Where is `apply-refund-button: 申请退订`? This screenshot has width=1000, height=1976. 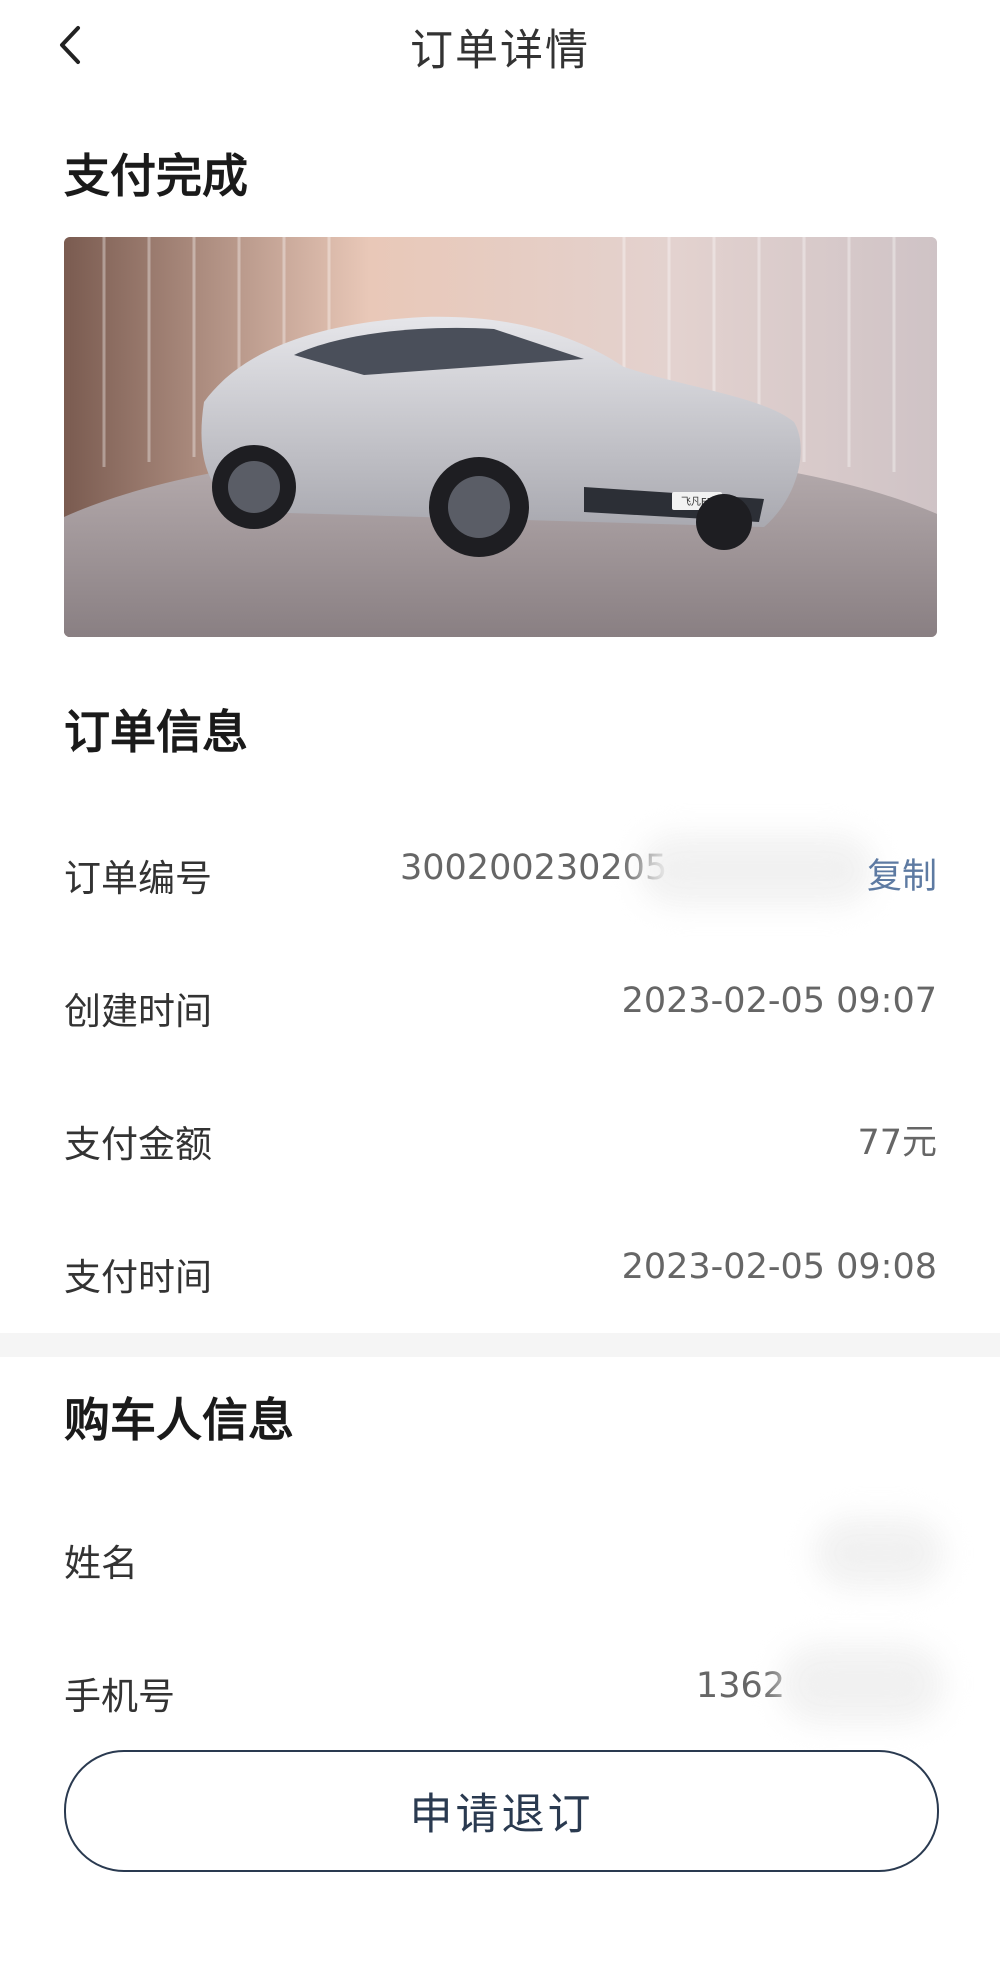
apply-refund-button: 申请退订 is located at coordinates (501, 1811).